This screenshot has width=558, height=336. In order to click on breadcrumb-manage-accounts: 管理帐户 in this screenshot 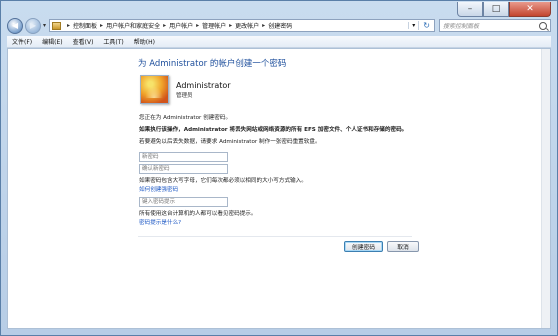, I will do `click(214, 25)`.